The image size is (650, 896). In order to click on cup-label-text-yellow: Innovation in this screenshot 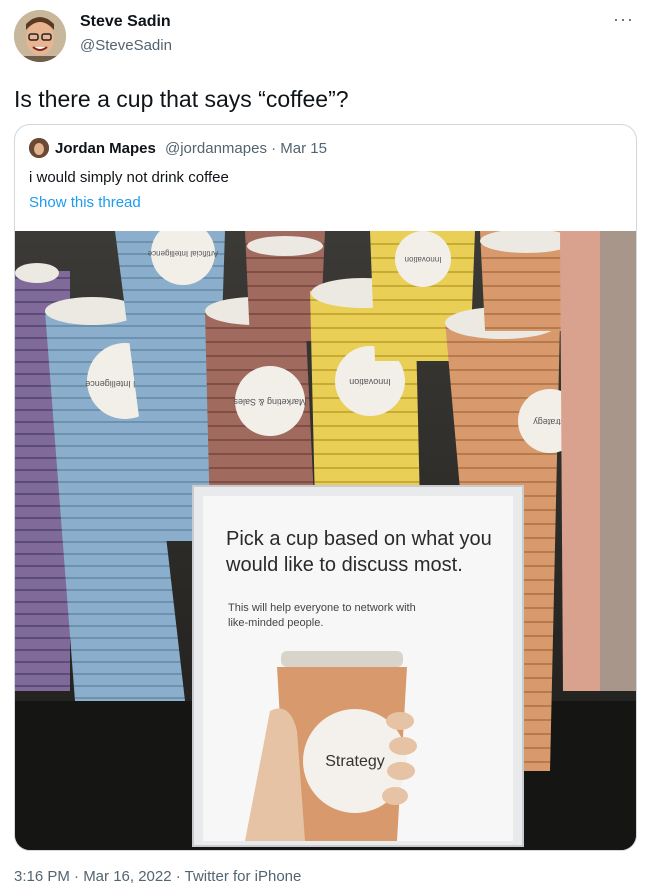, I will do `click(370, 382)`.